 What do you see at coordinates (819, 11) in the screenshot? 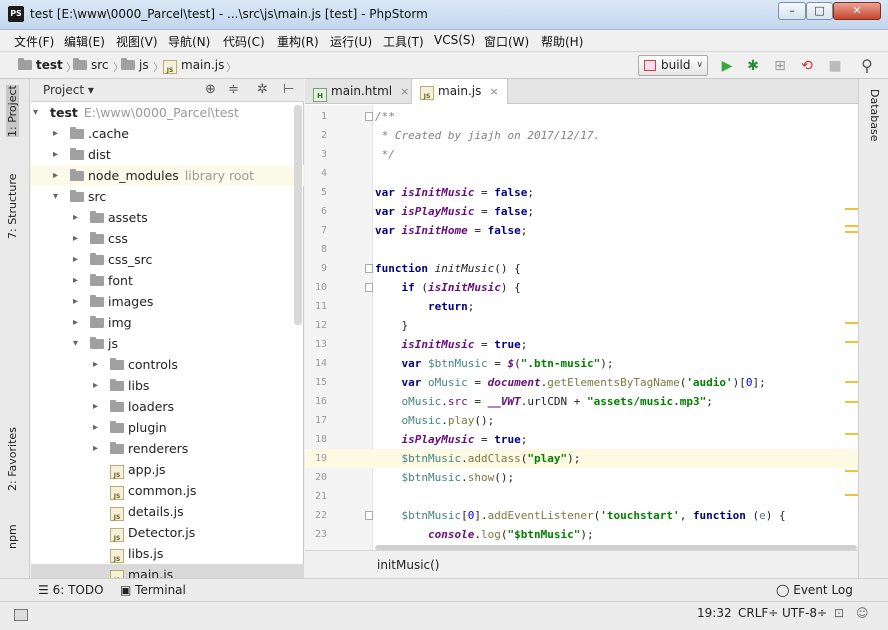
I see `maximize-button: □` at bounding box center [819, 11].